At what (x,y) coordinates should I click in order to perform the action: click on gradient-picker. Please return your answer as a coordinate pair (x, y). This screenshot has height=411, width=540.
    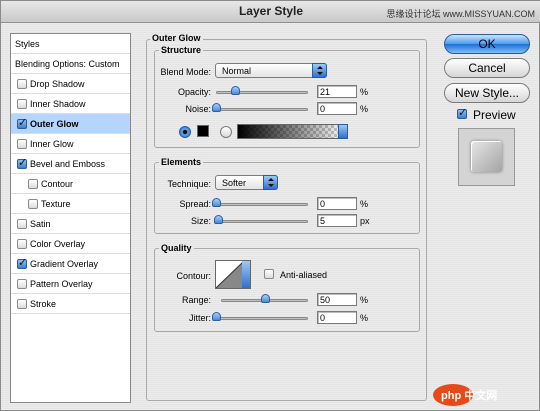
    Looking at the image, I should click on (292, 131).